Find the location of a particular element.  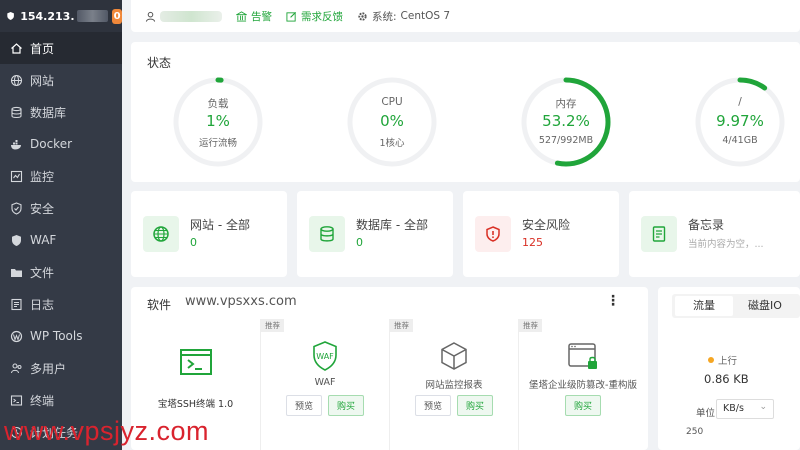

security-risk-icon is located at coordinates (493, 234).